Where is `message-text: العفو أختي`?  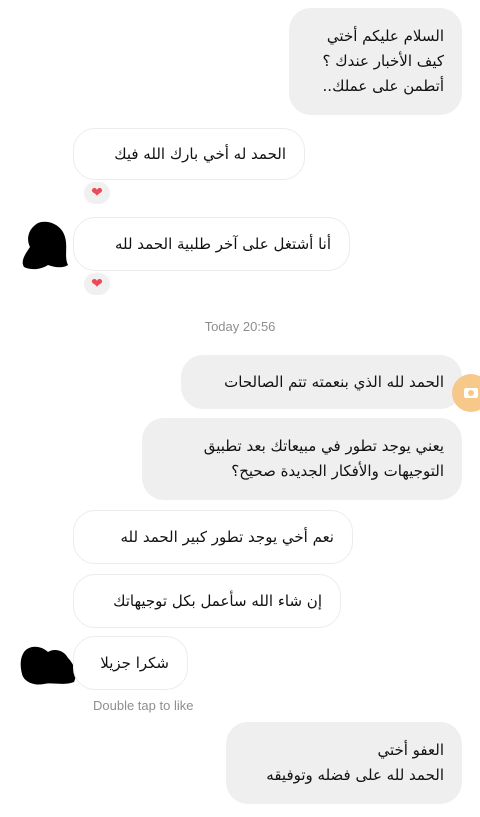 message-text: العفو أختي is located at coordinates (410, 750).